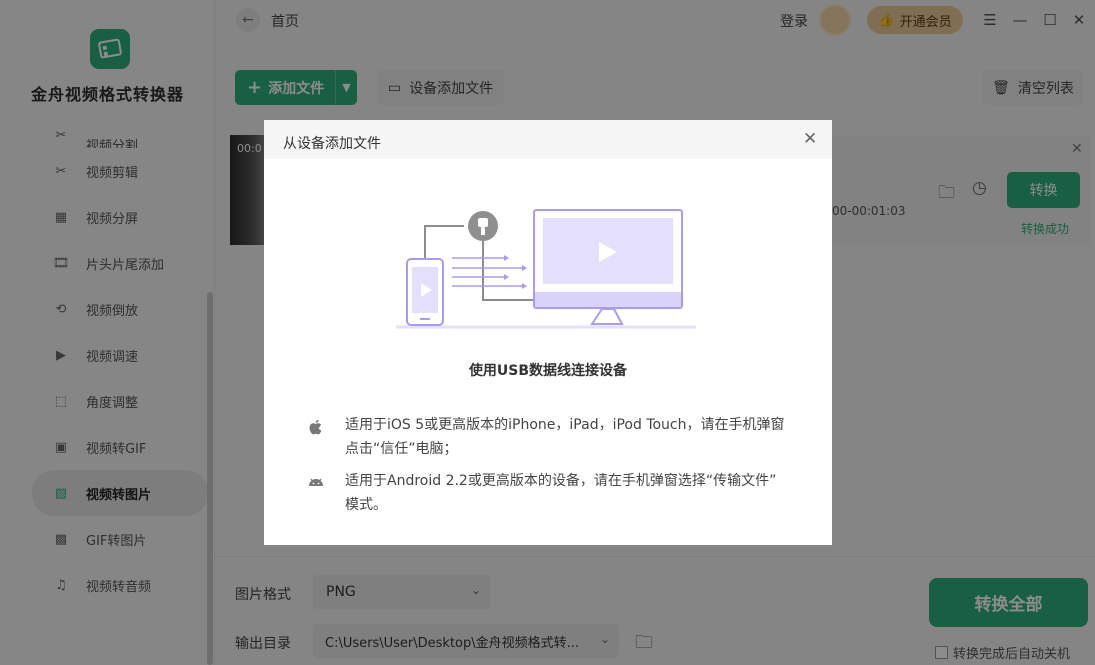 The image size is (1095, 665). I want to click on apple-icon, so click(315, 427).